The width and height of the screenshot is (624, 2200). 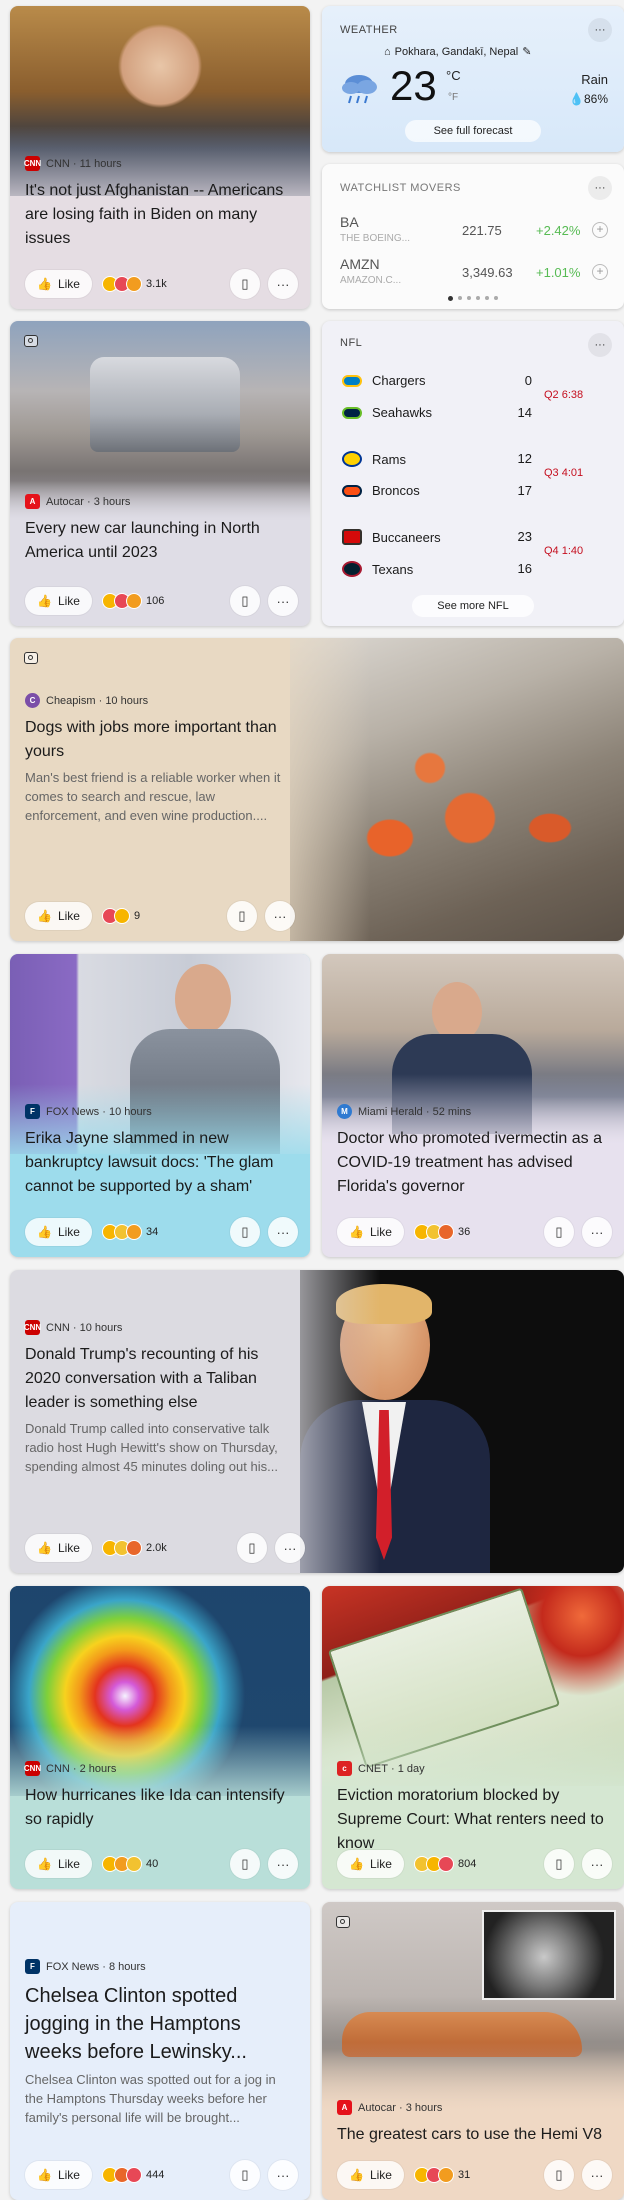 What do you see at coordinates (473, 2135) in the screenshot?
I see `article-title: The greatest cars to use the Hemi V8` at bounding box center [473, 2135].